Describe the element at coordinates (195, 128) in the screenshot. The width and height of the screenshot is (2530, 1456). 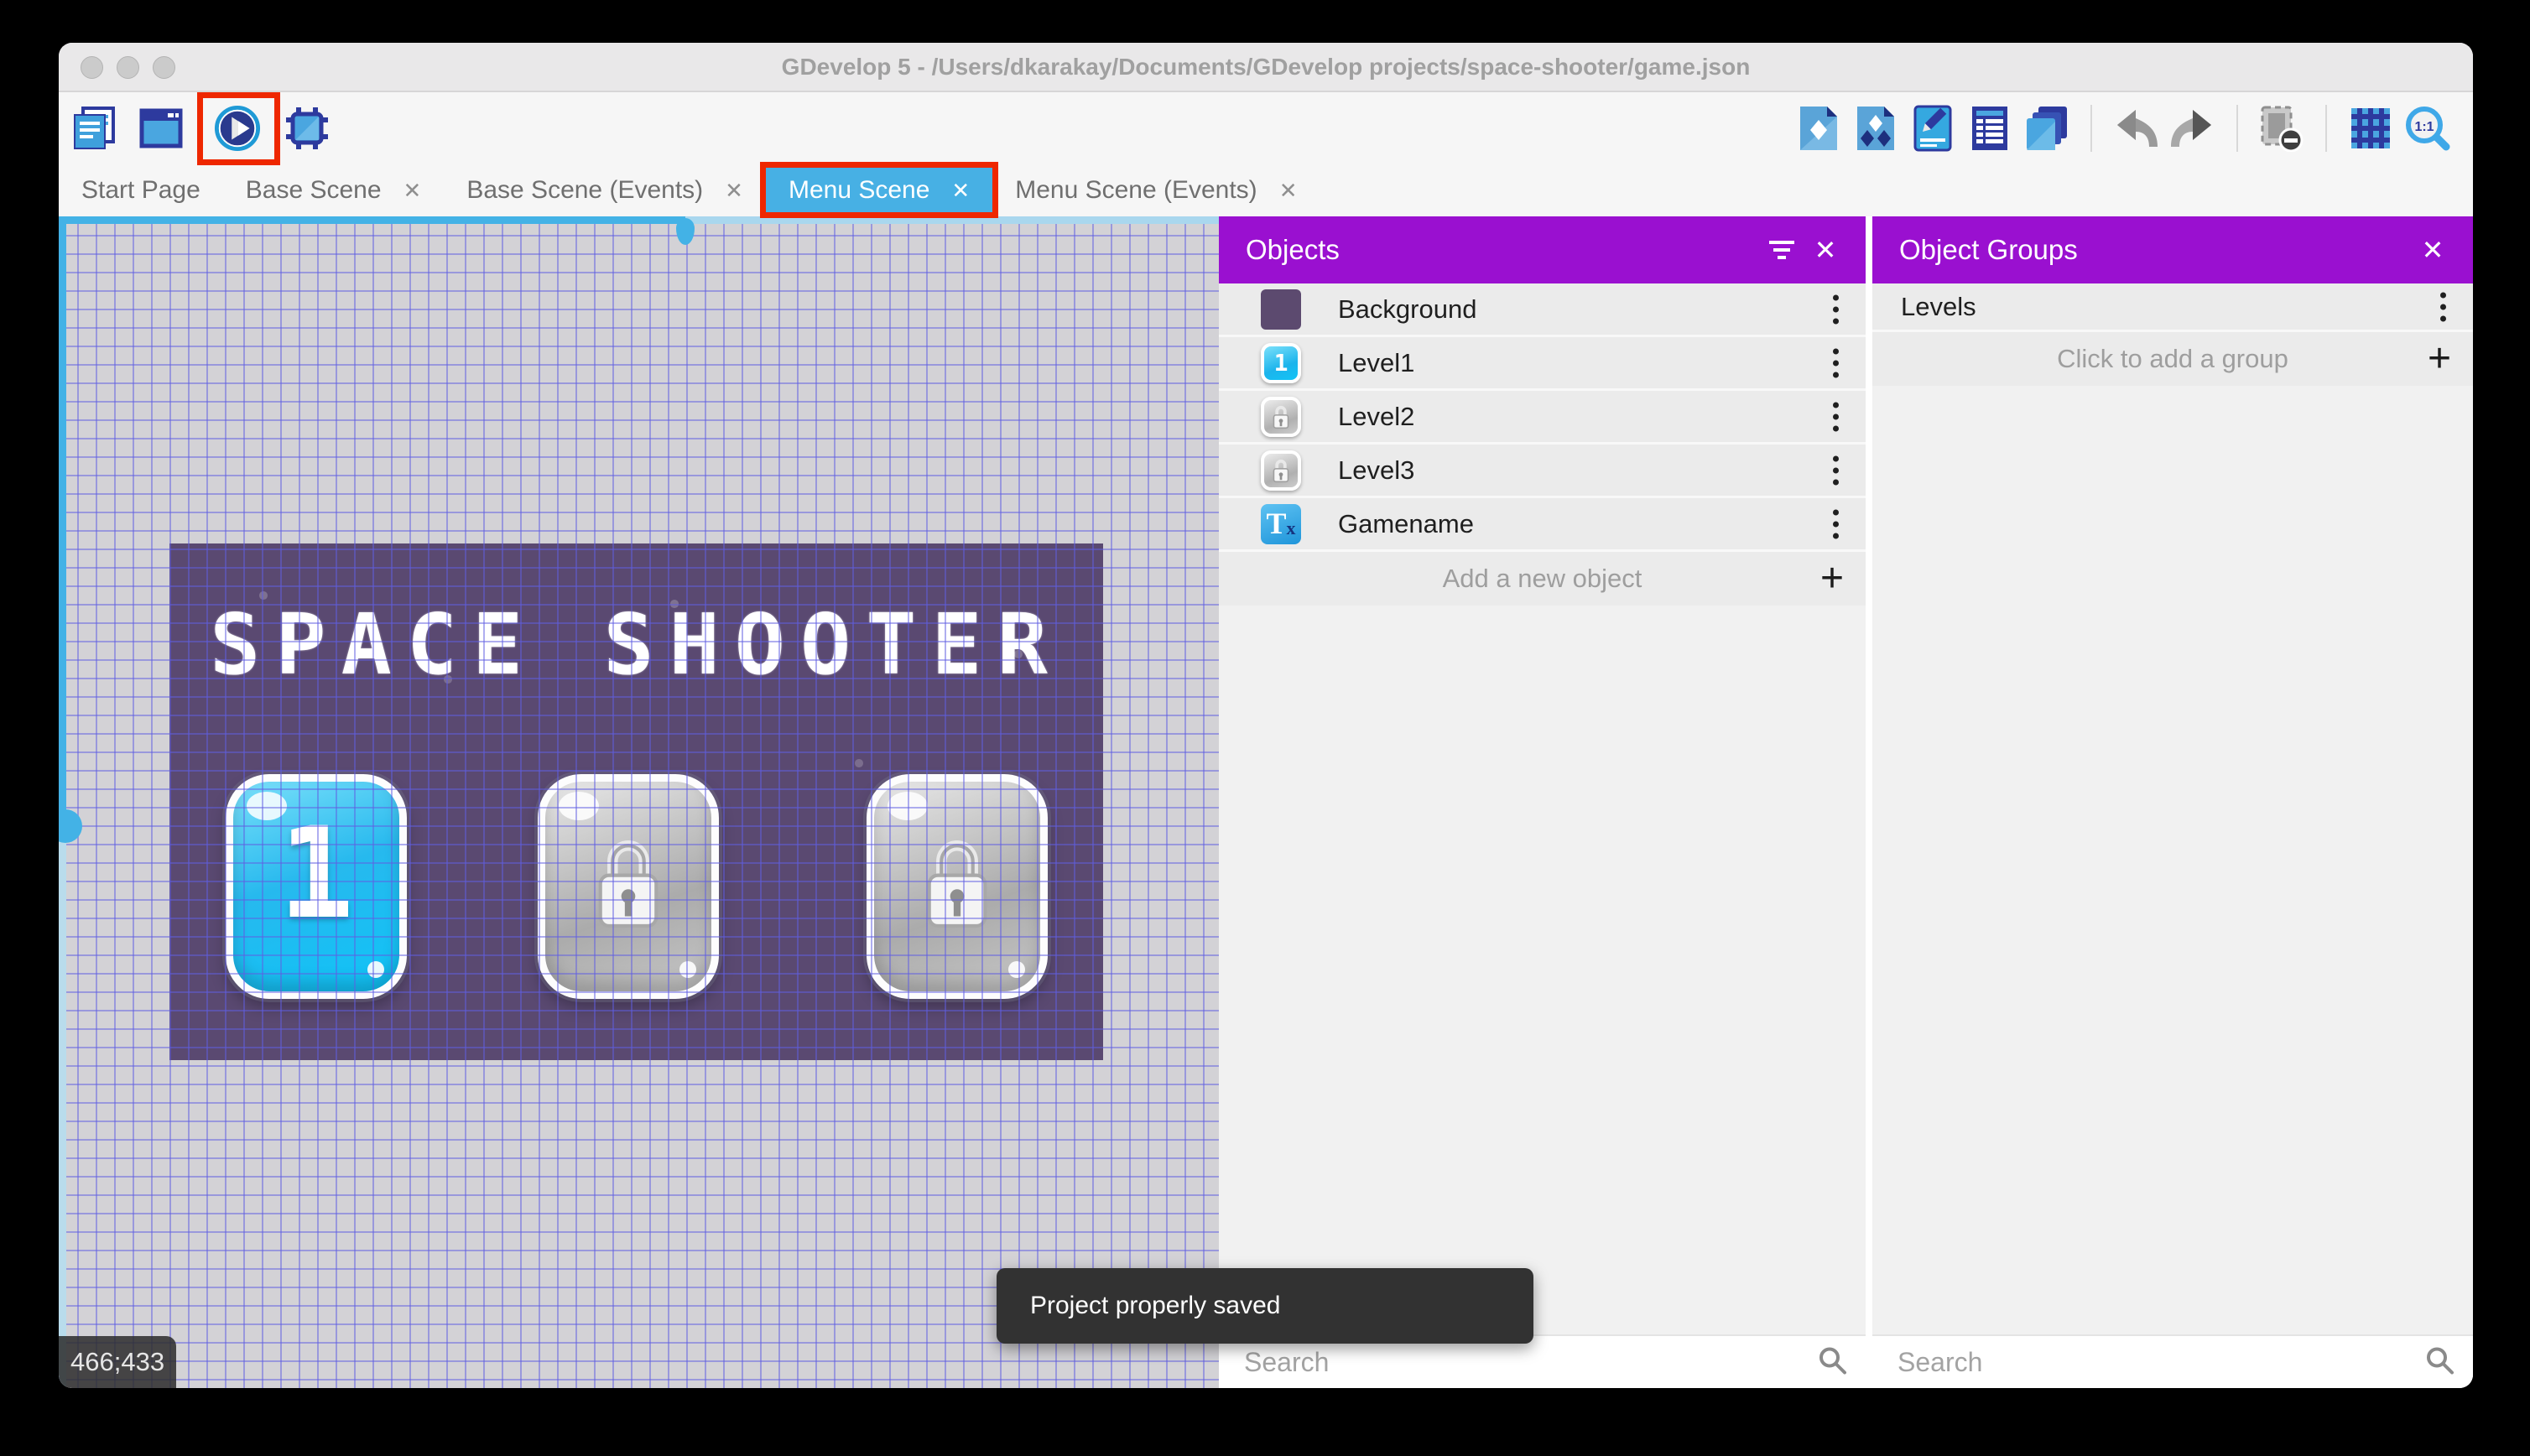
I see `toolbar-left-group` at that location.